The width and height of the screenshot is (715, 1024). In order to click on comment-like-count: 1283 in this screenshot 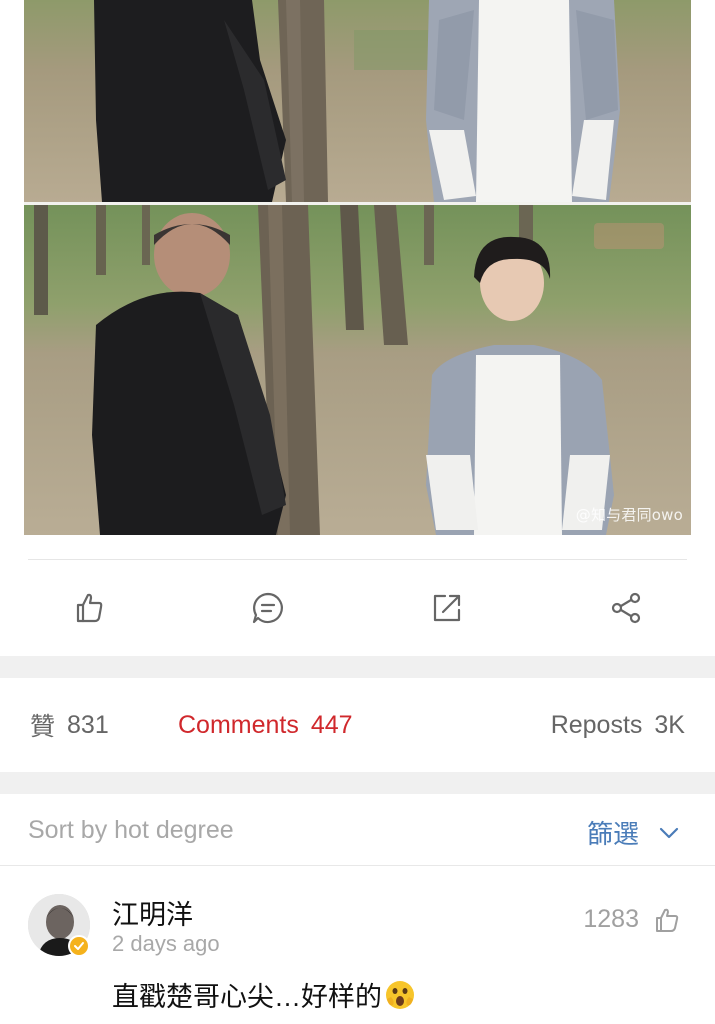, I will do `click(611, 919)`.